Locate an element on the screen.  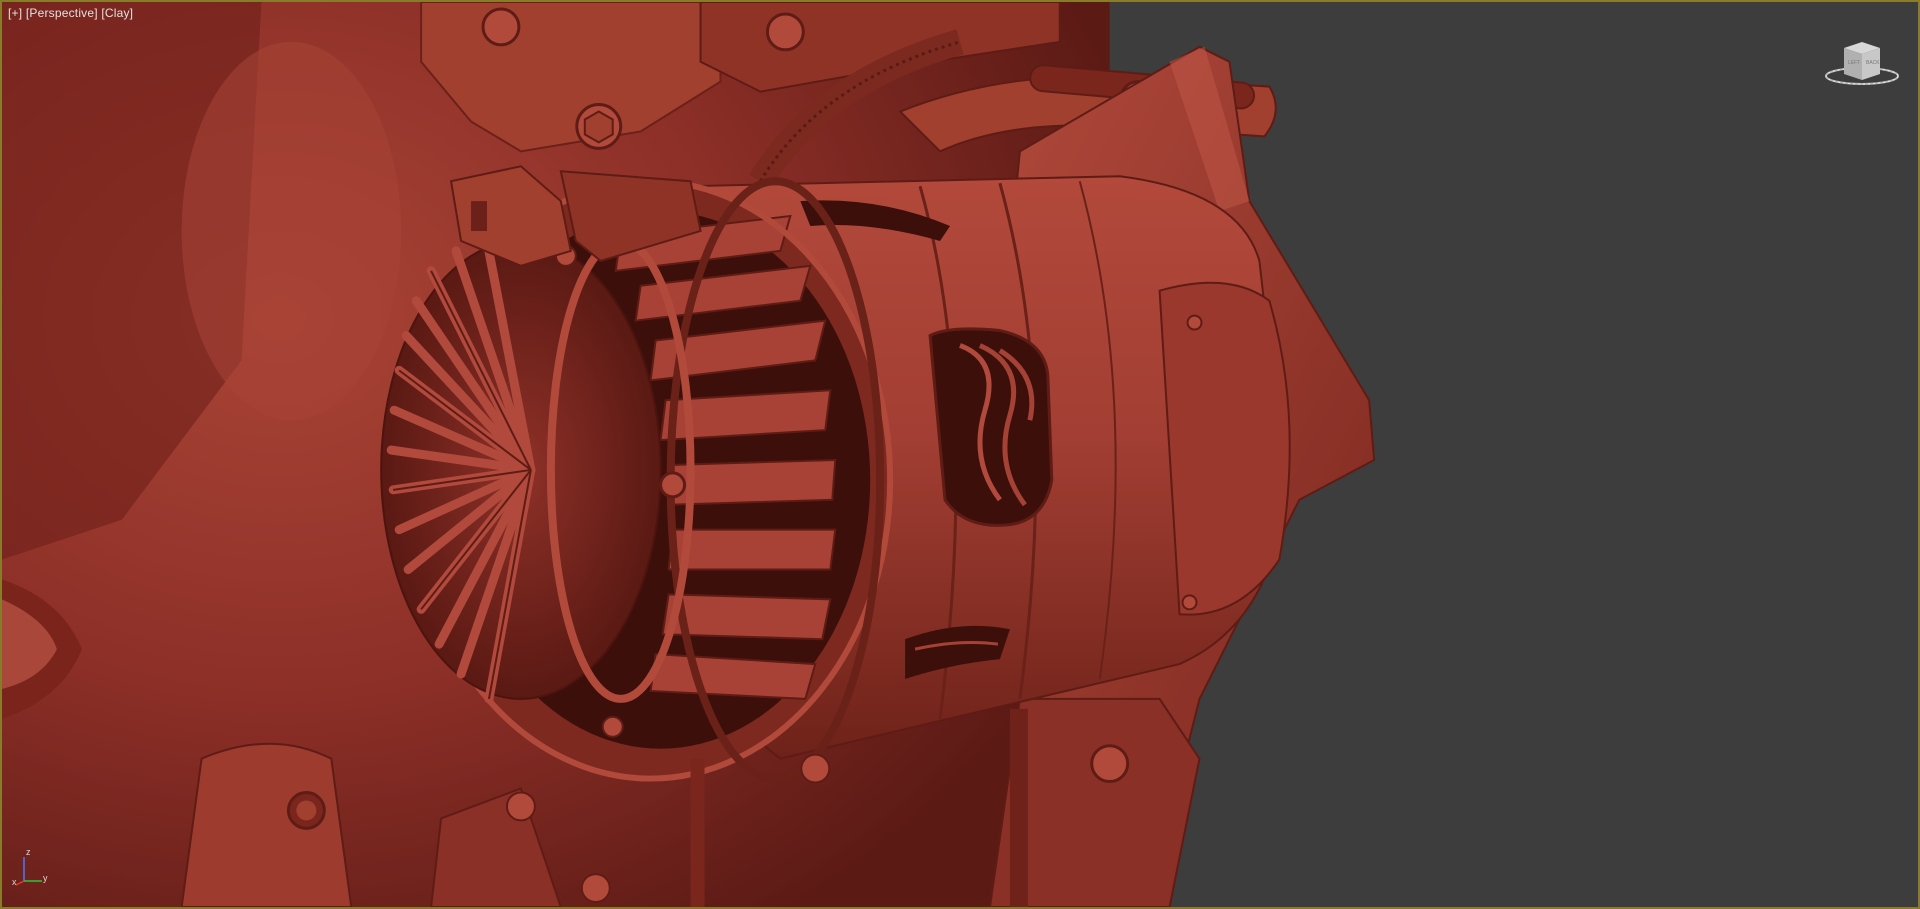
axis-y-label: y is located at coordinates (45, 878).